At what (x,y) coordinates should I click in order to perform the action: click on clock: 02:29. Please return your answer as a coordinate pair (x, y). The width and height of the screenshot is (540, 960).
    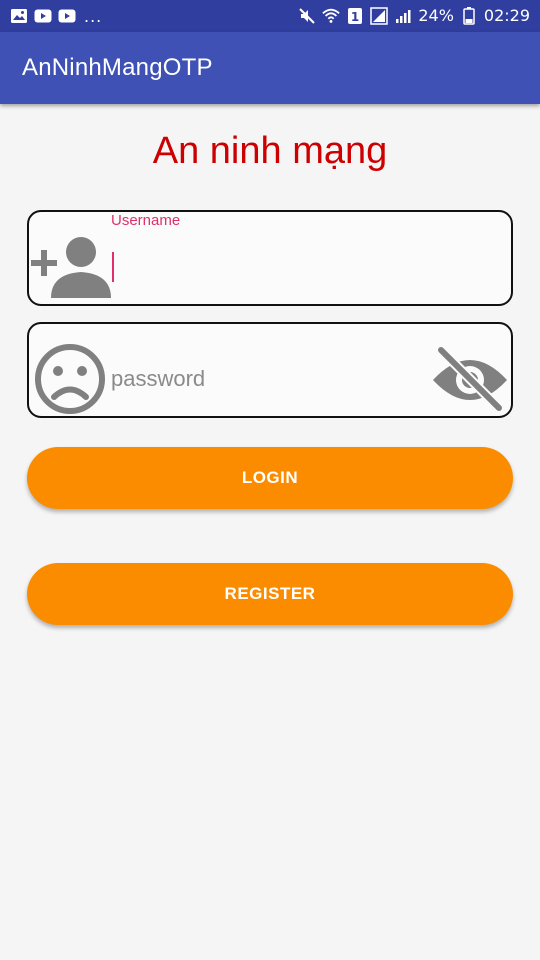
    Looking at the image, I should click on (506, 15).